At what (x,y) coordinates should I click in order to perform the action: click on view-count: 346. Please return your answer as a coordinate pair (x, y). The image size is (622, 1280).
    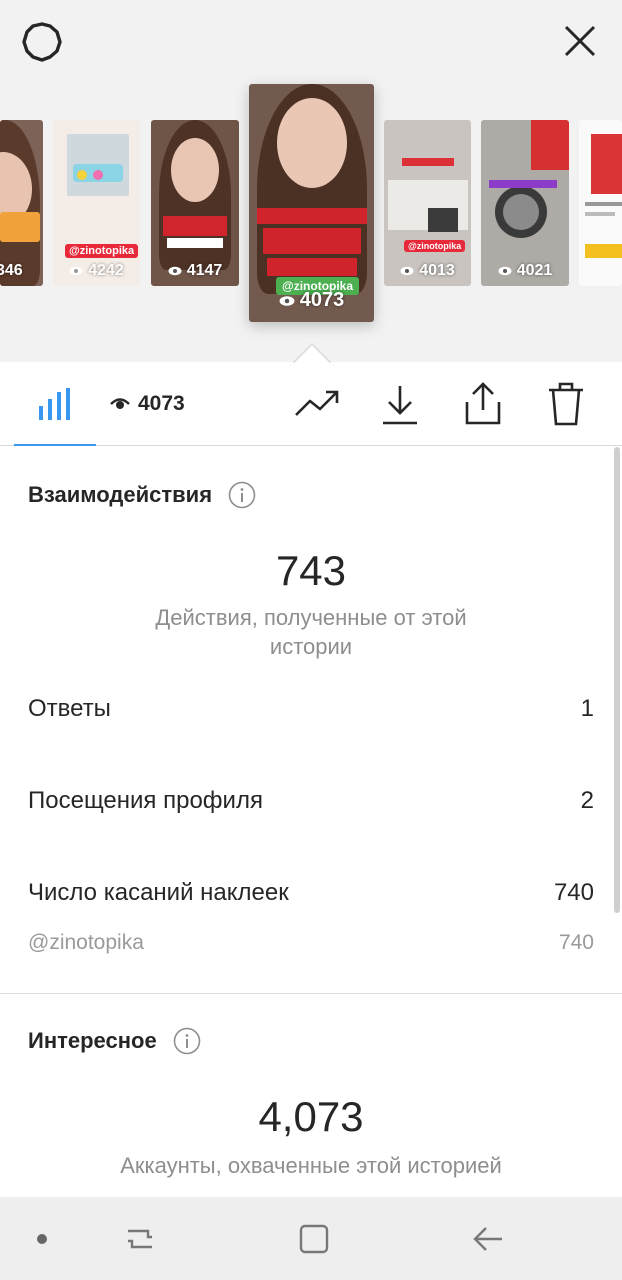
    Looking at the image, I should click on (11, 270).